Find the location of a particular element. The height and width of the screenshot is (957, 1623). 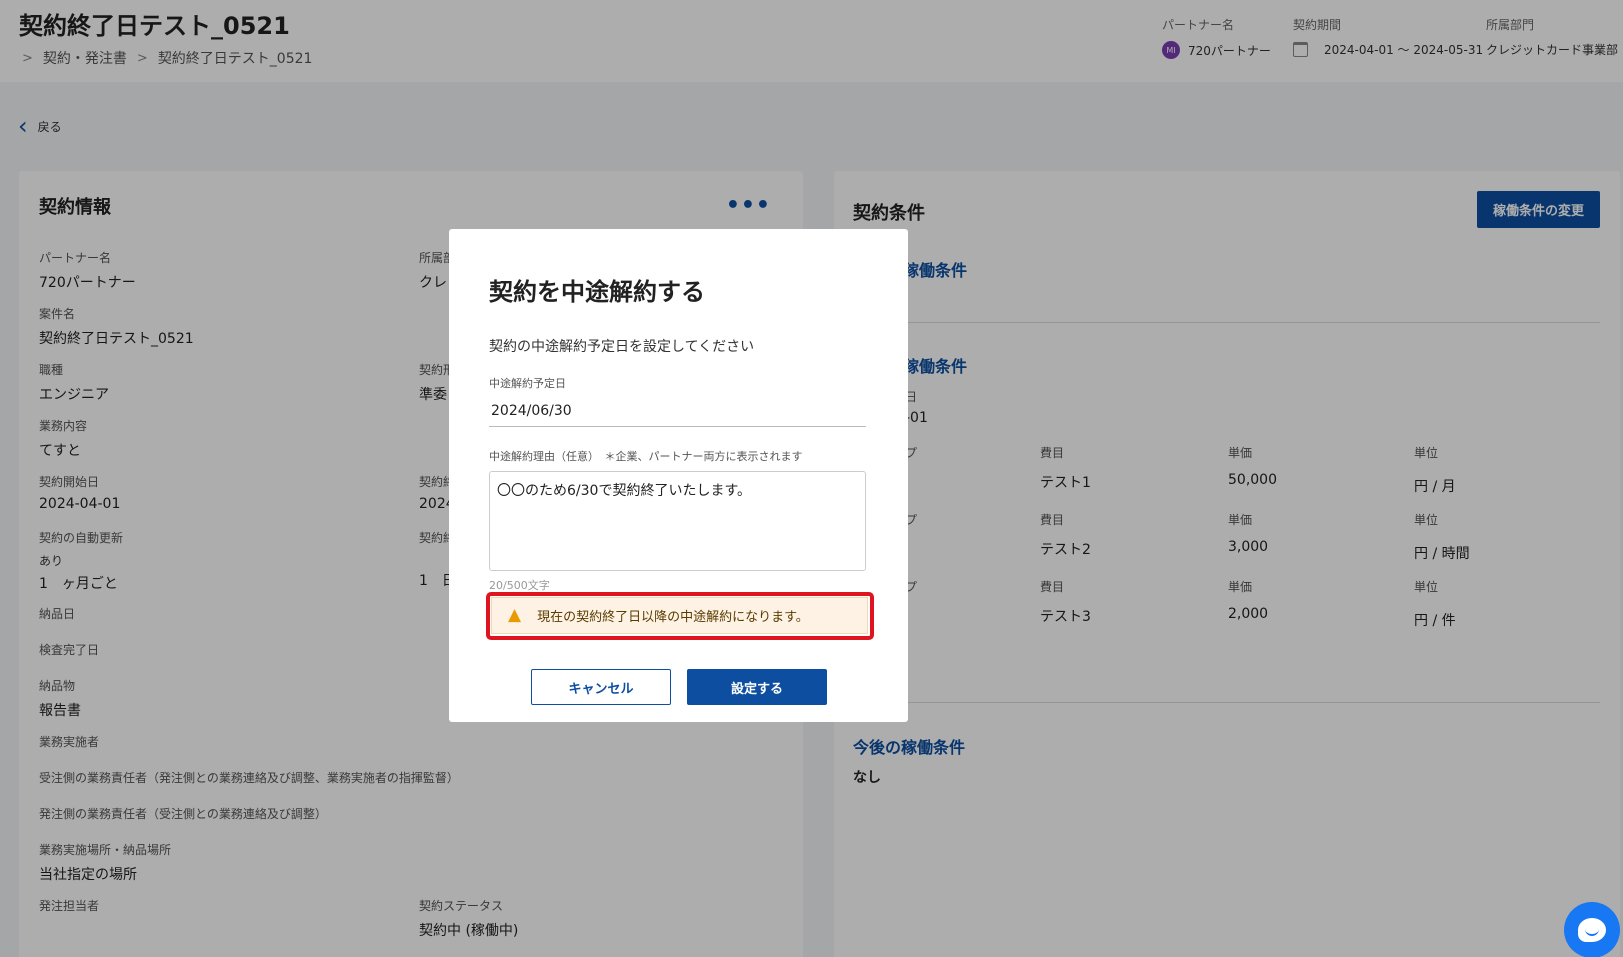

warning-alert: ▲ 現在の契約終了日以降の中途解約になります。 is located at coordinates (679, 615).